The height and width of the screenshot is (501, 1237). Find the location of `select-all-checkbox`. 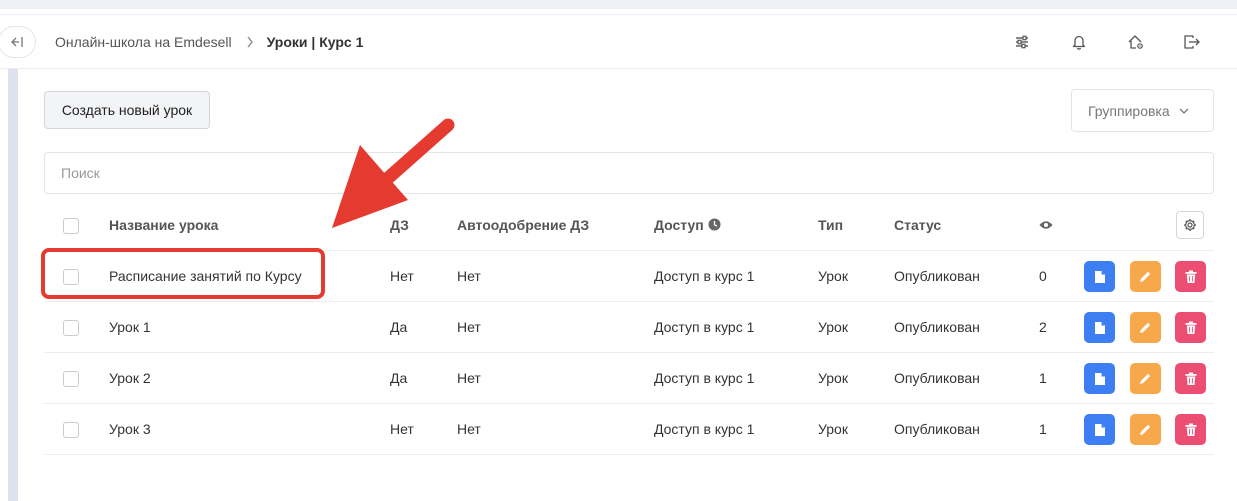

select-all-checkbox is located at coordinates (71, 225).